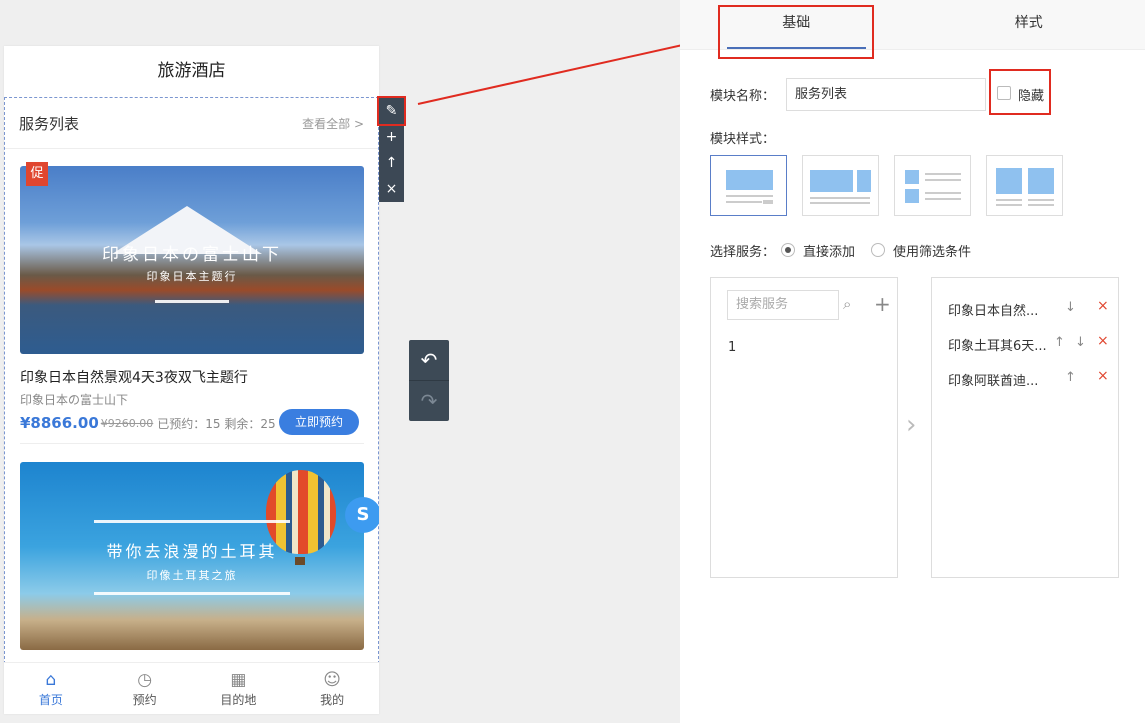  Describe the element at coordinates (1029, 24) in the screenshot. I see `tab-style: 样式` at that location.